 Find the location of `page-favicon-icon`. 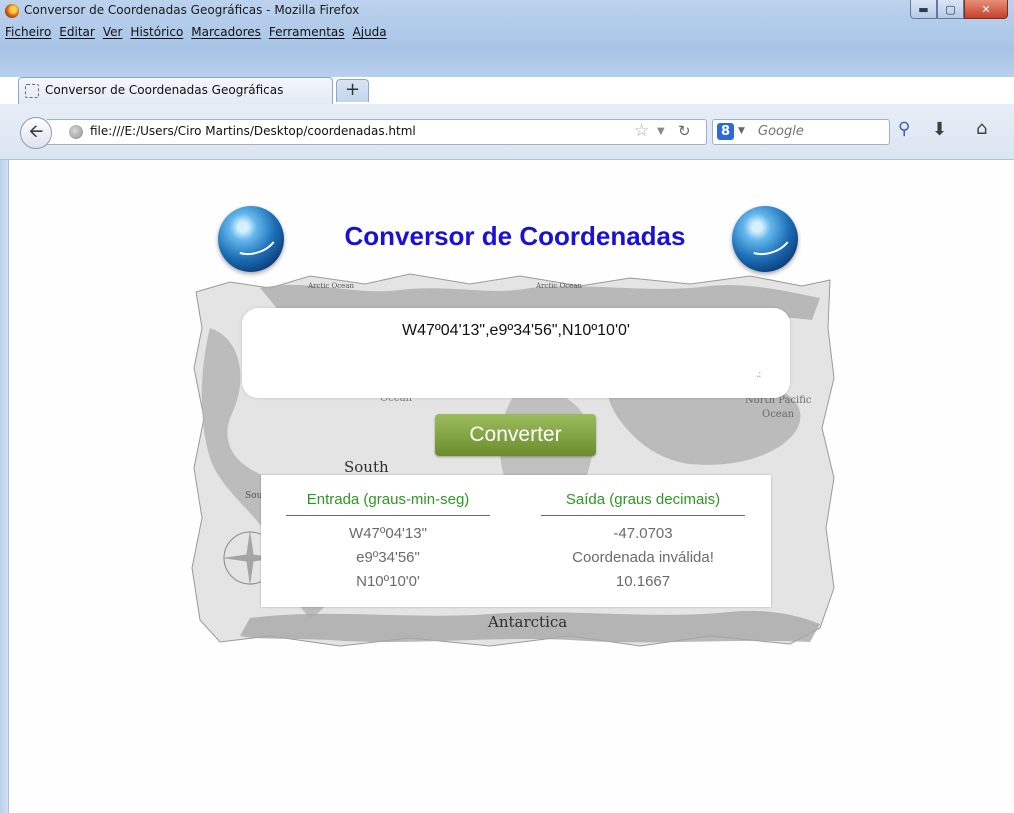

page-favicon-icon is located at coordinates (32, 91).